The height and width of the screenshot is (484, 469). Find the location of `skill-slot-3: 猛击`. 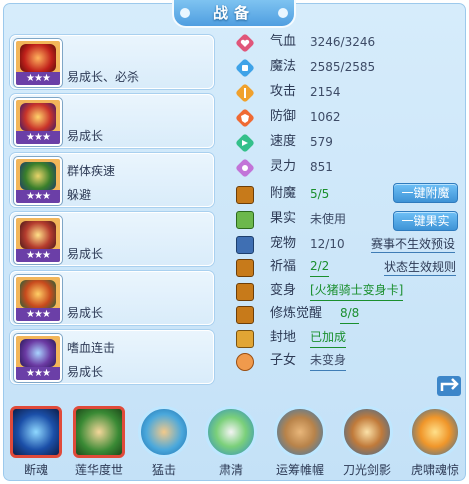

skill-slot-3: 猛击 is located at coordinates (164, 443).